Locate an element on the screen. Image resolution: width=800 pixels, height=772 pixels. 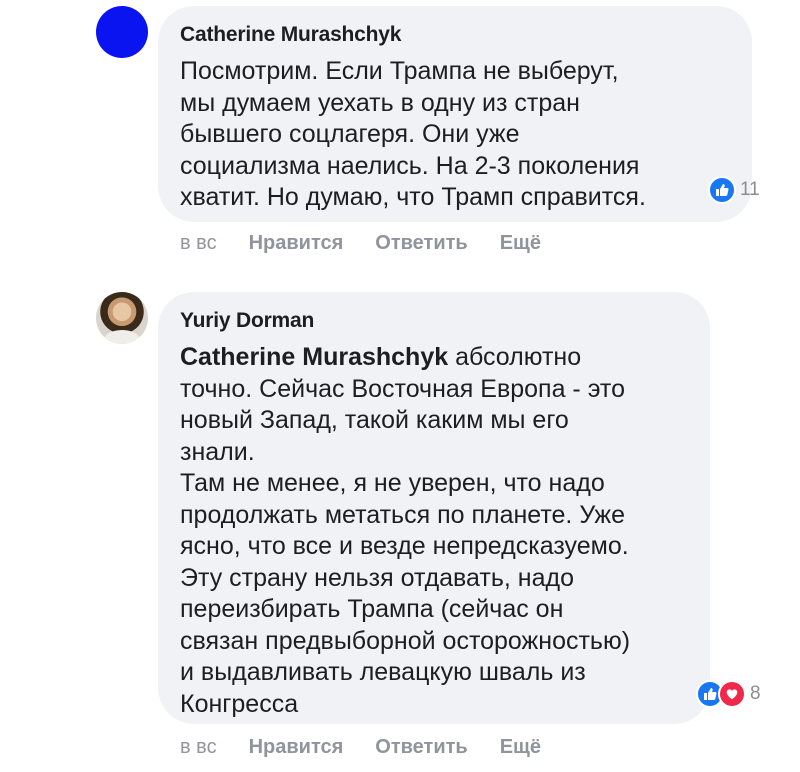
comment-author: Yuriy Dorman is located at coordinates (433, 321).